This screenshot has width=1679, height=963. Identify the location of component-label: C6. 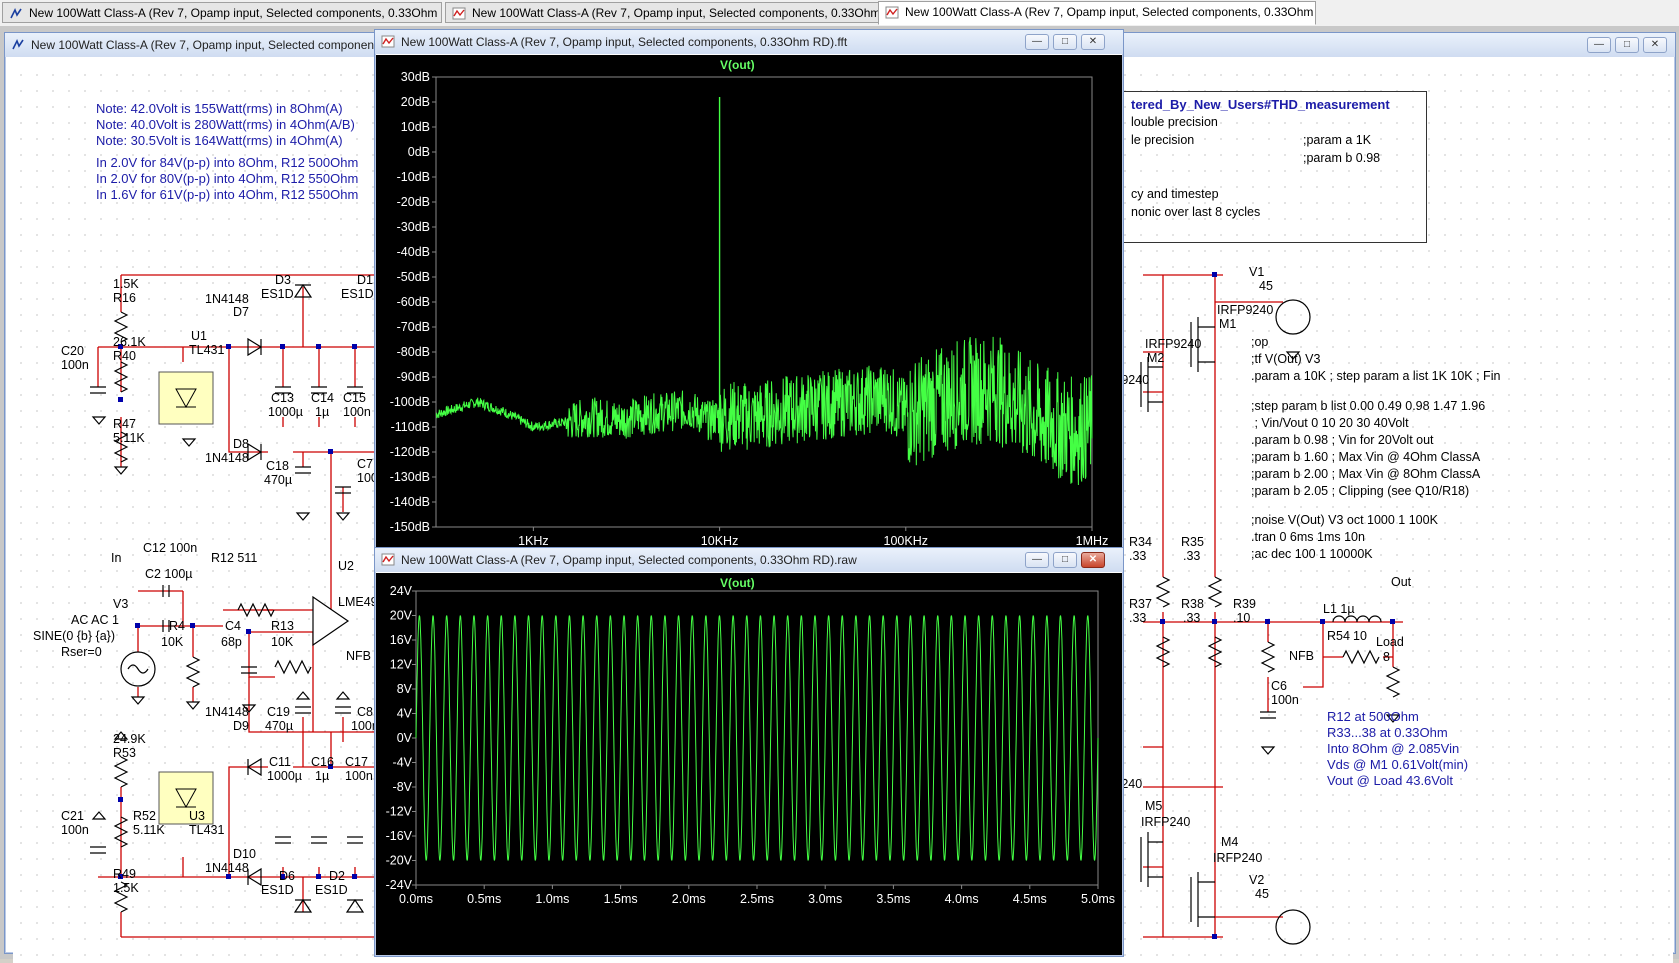
(1279, 686).